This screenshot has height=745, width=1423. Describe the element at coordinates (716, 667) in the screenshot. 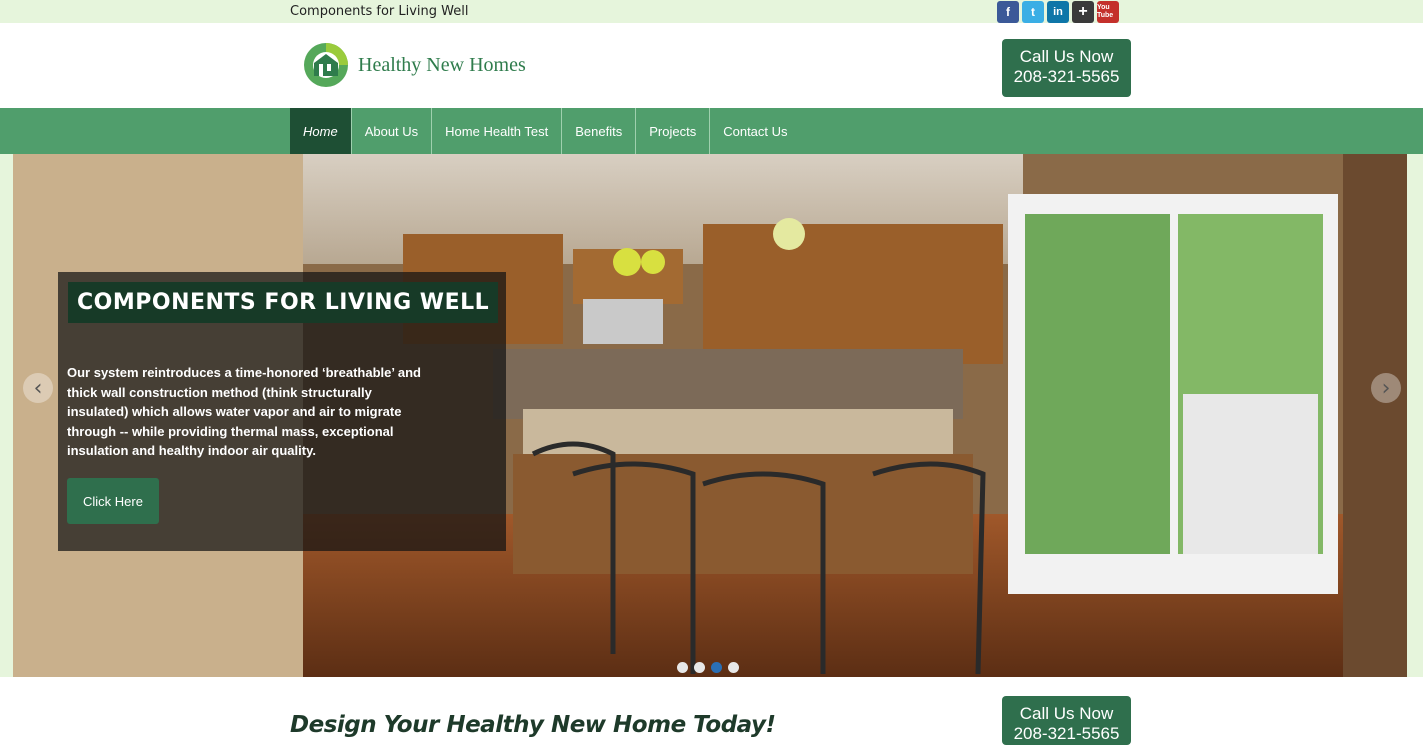

I see `slide-dot-active` at that location.